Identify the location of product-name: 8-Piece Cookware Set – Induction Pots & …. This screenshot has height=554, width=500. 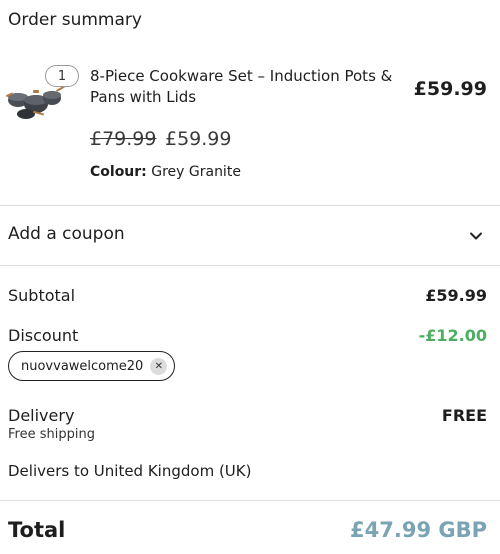
(241, 86).